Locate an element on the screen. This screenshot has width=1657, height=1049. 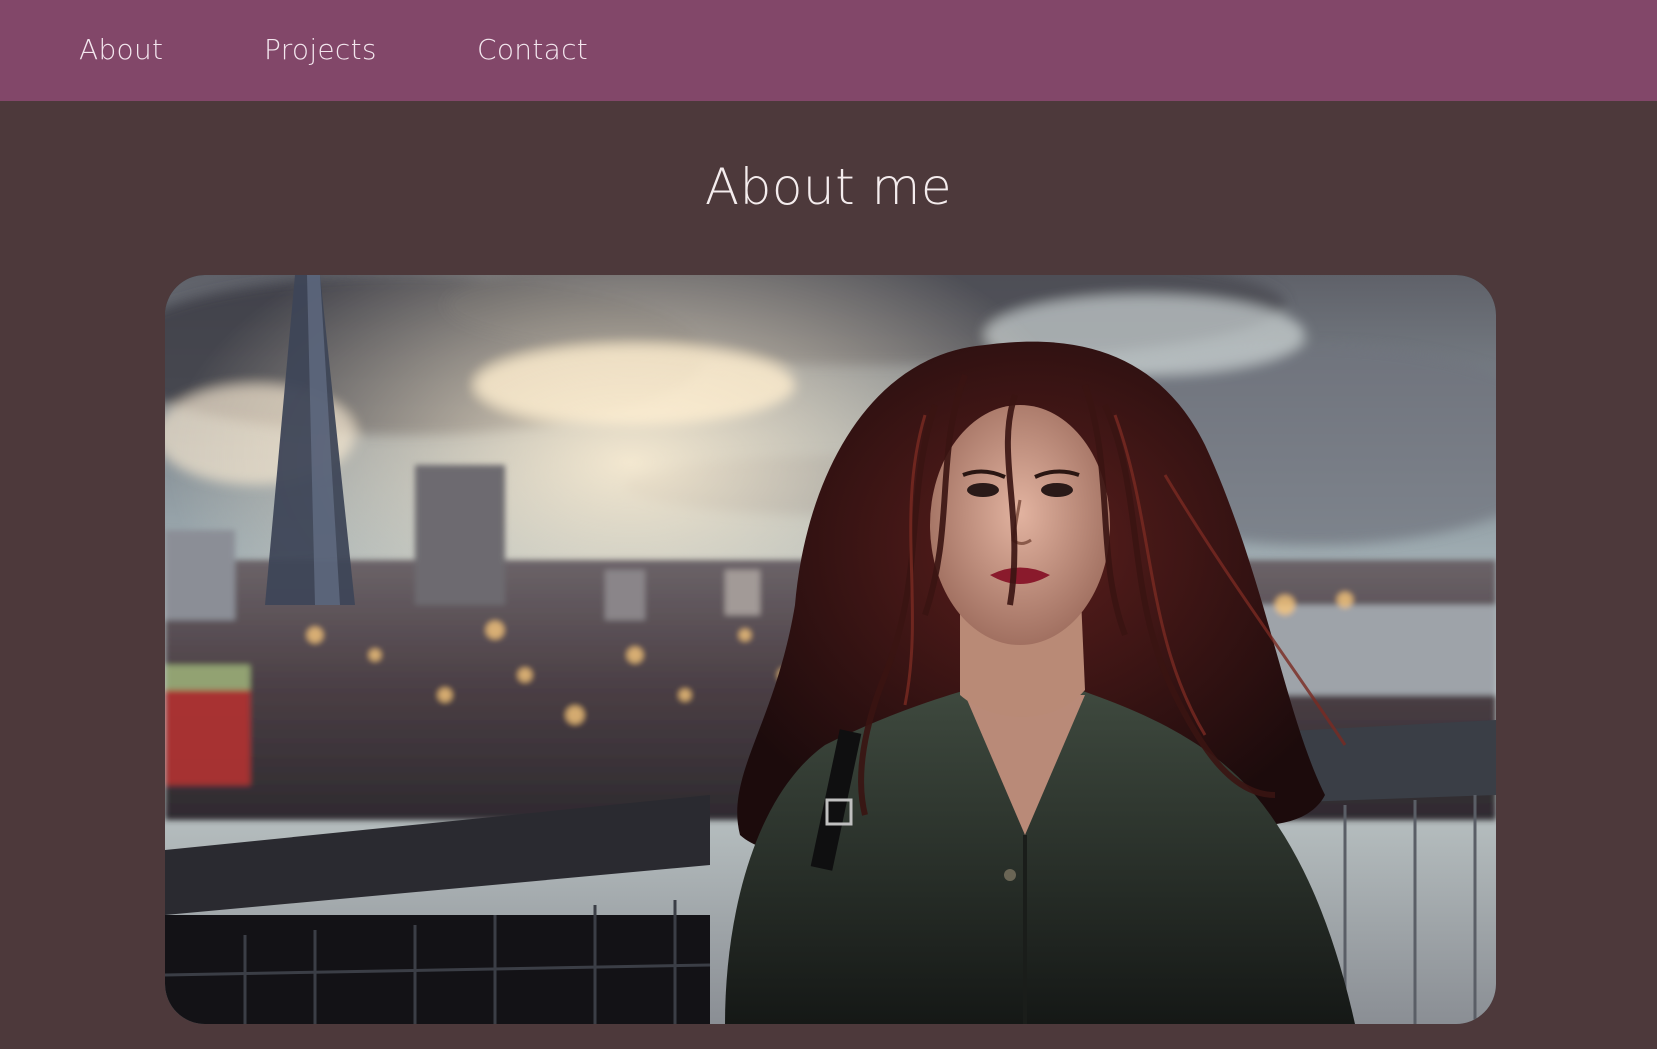
nav-link-contact: Contact is located at coordinates (532, 50).